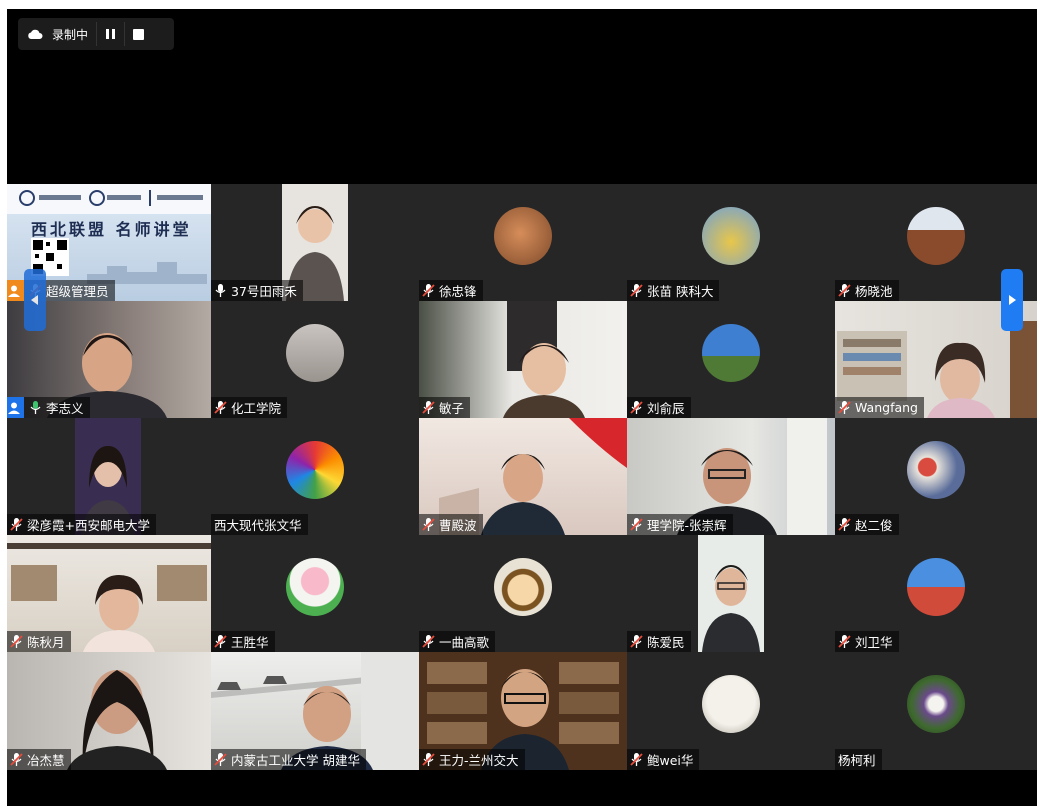 The height and width of the screenshot is (806, 1037). What do you see at coordinates (77, 291) in the screenshot?
I see `participant-name: 超级管理员` at bounding box center [77, 291].